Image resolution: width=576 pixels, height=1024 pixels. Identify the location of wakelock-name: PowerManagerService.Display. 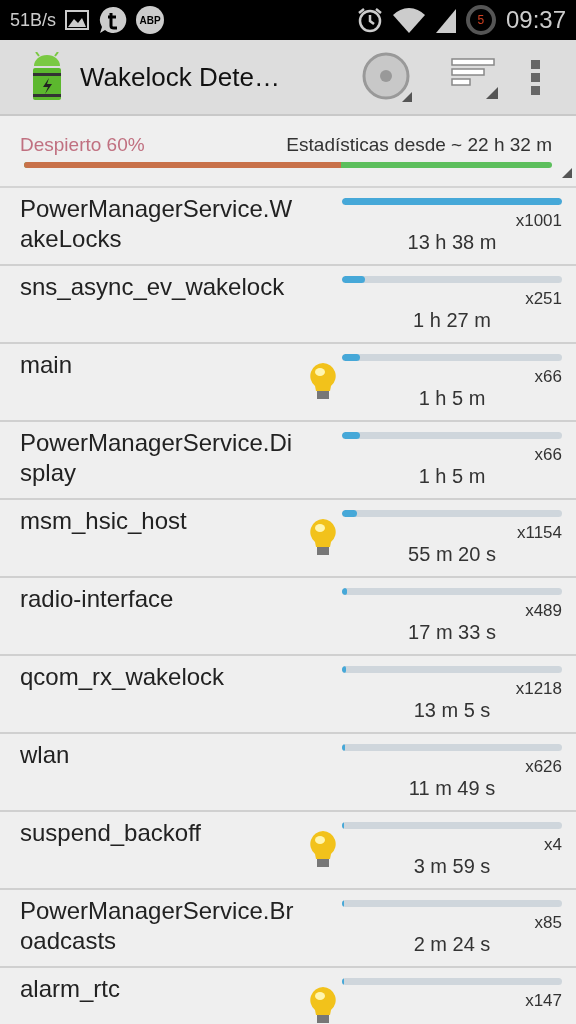
(157, 458).